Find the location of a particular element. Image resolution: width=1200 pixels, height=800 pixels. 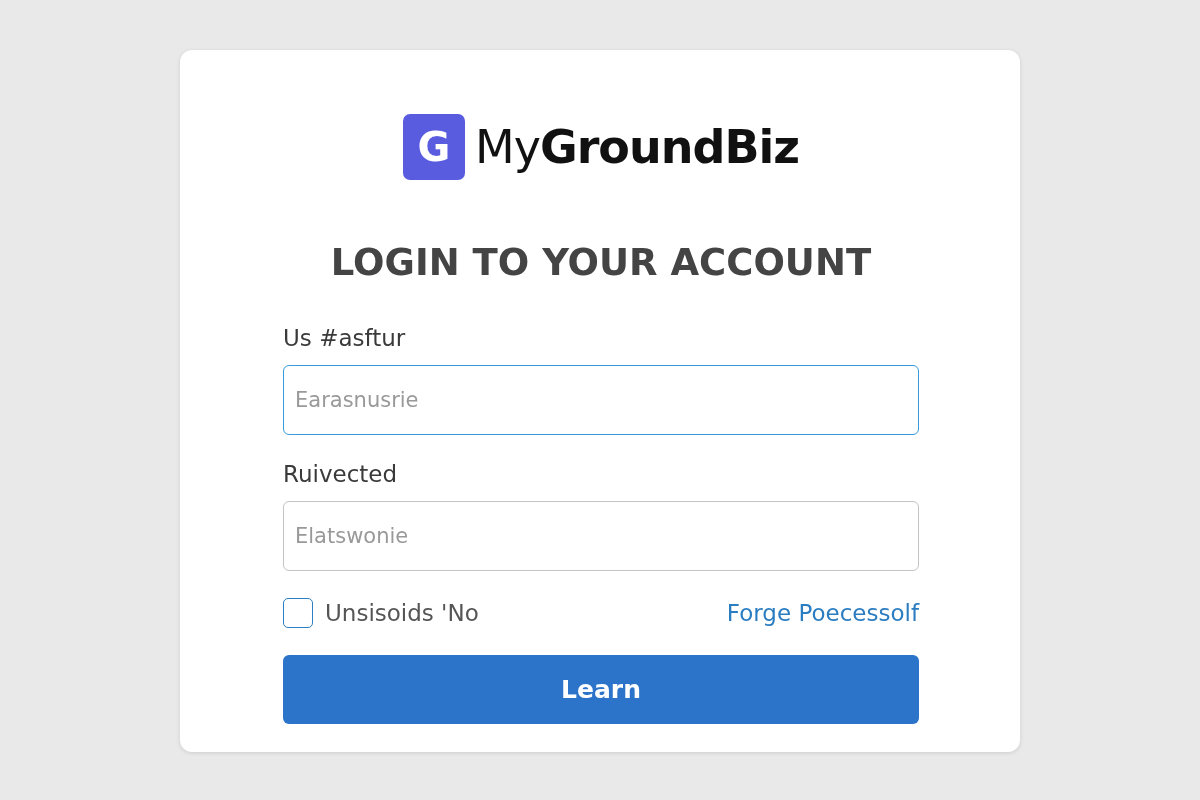

checkbox-label: Unsisoids 'No is located at coordinates (402, 613).